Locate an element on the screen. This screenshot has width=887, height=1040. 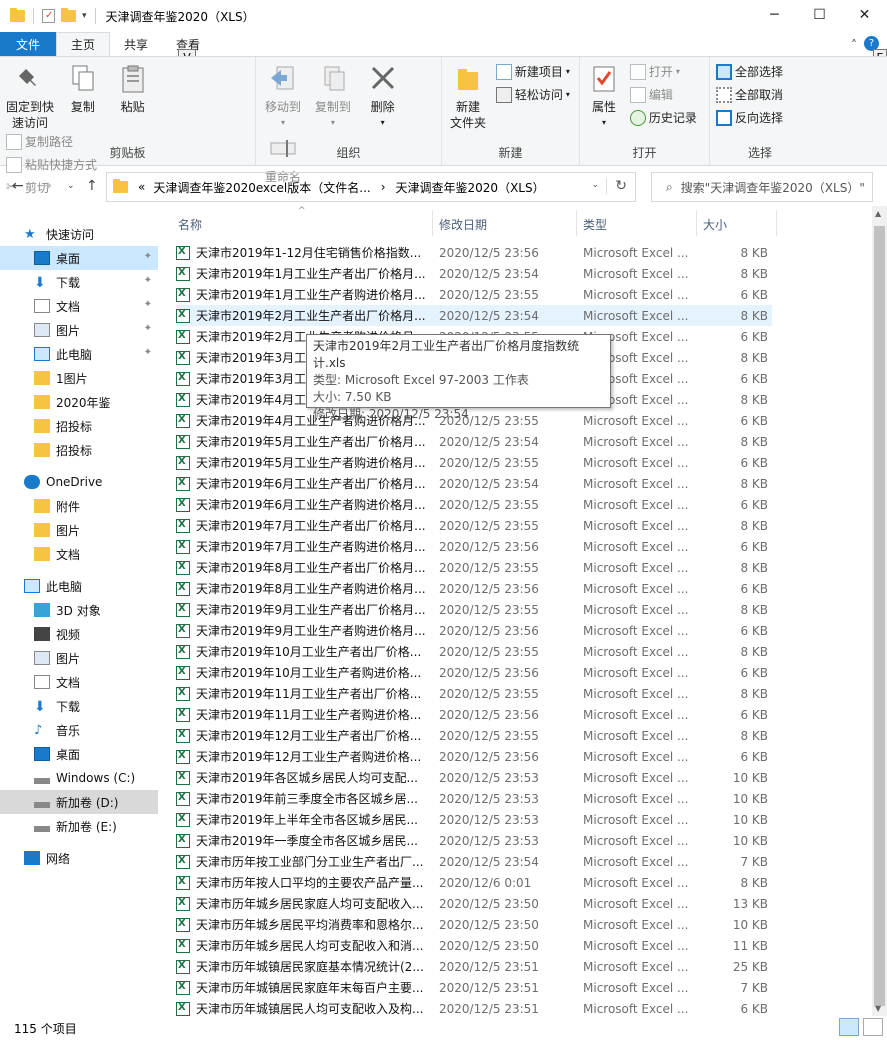
delete-button: 删除 ▾ is located at coordinates (383, 96).